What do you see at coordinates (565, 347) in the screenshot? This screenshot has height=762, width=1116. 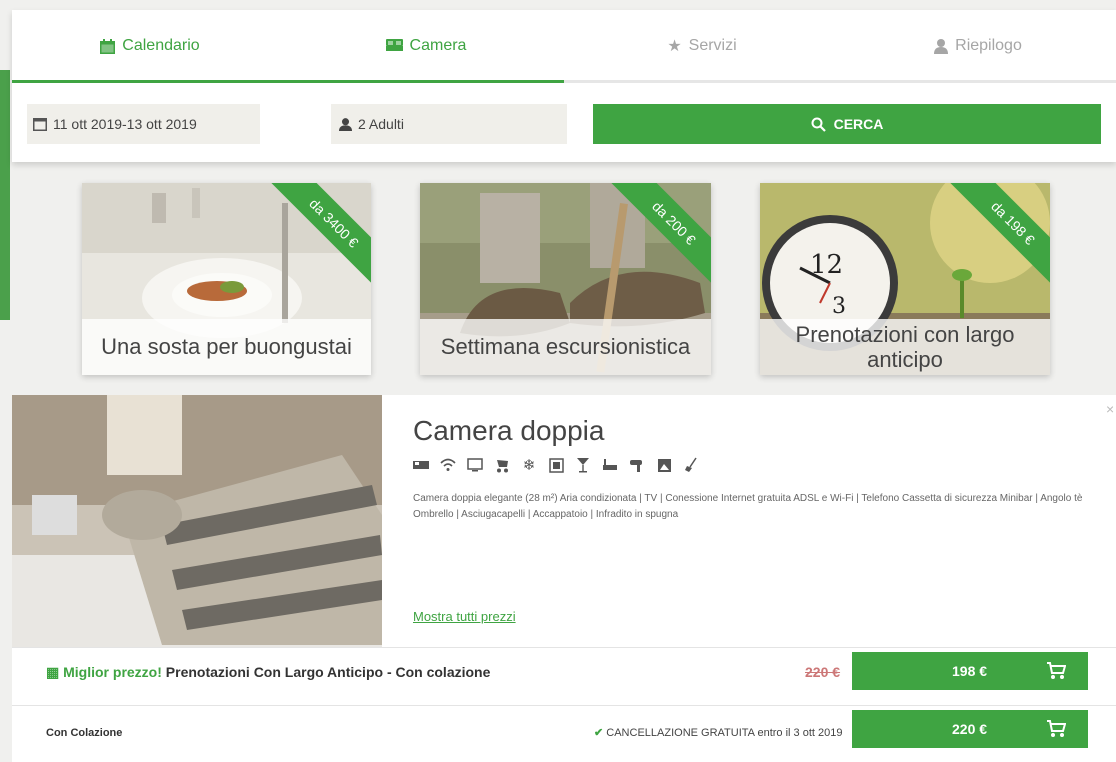 I see `offer-title: Settimana escursionistica` at bounding box center [565, 347].